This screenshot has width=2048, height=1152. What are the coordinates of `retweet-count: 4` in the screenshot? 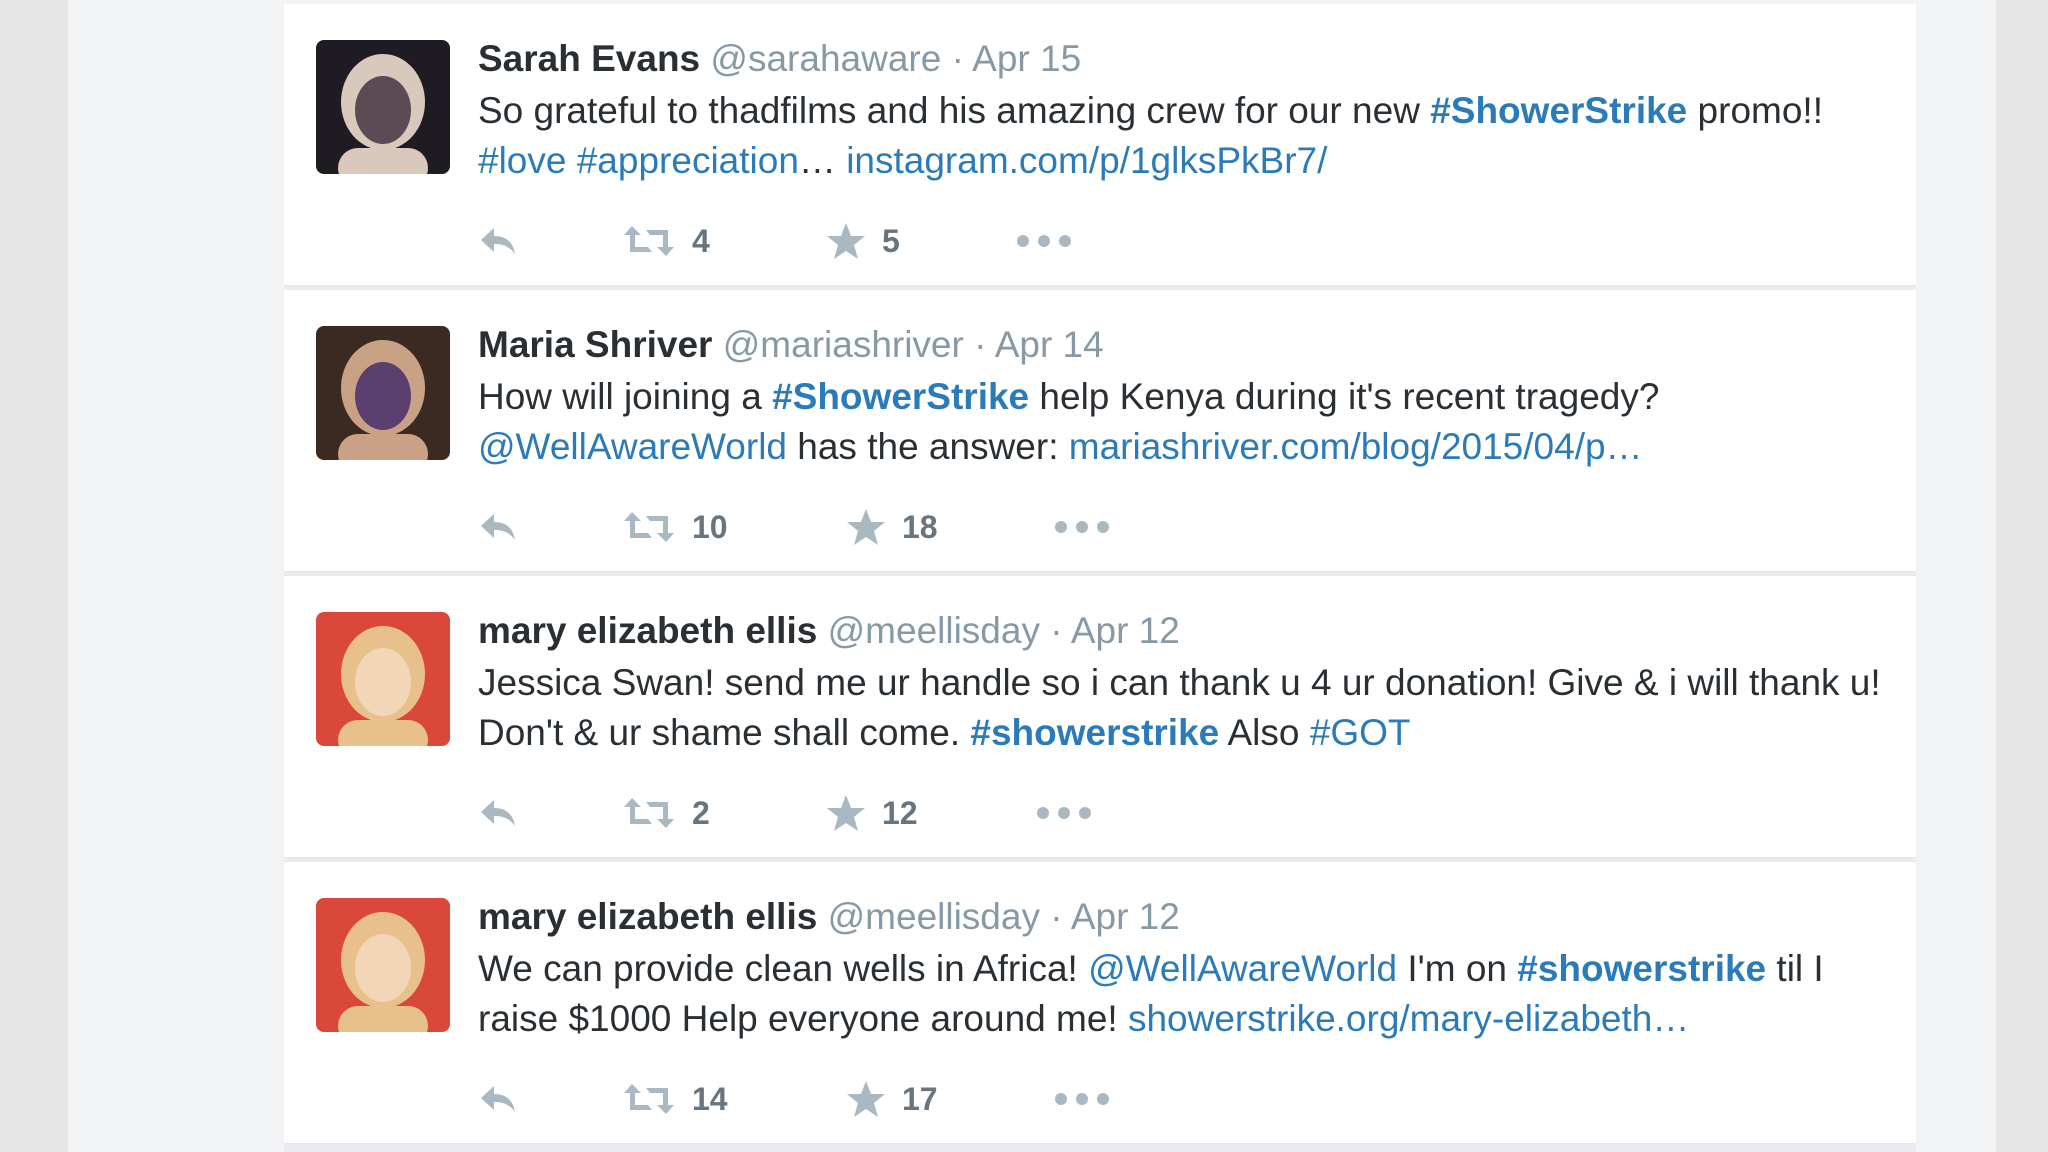 It's located at (701, 240).